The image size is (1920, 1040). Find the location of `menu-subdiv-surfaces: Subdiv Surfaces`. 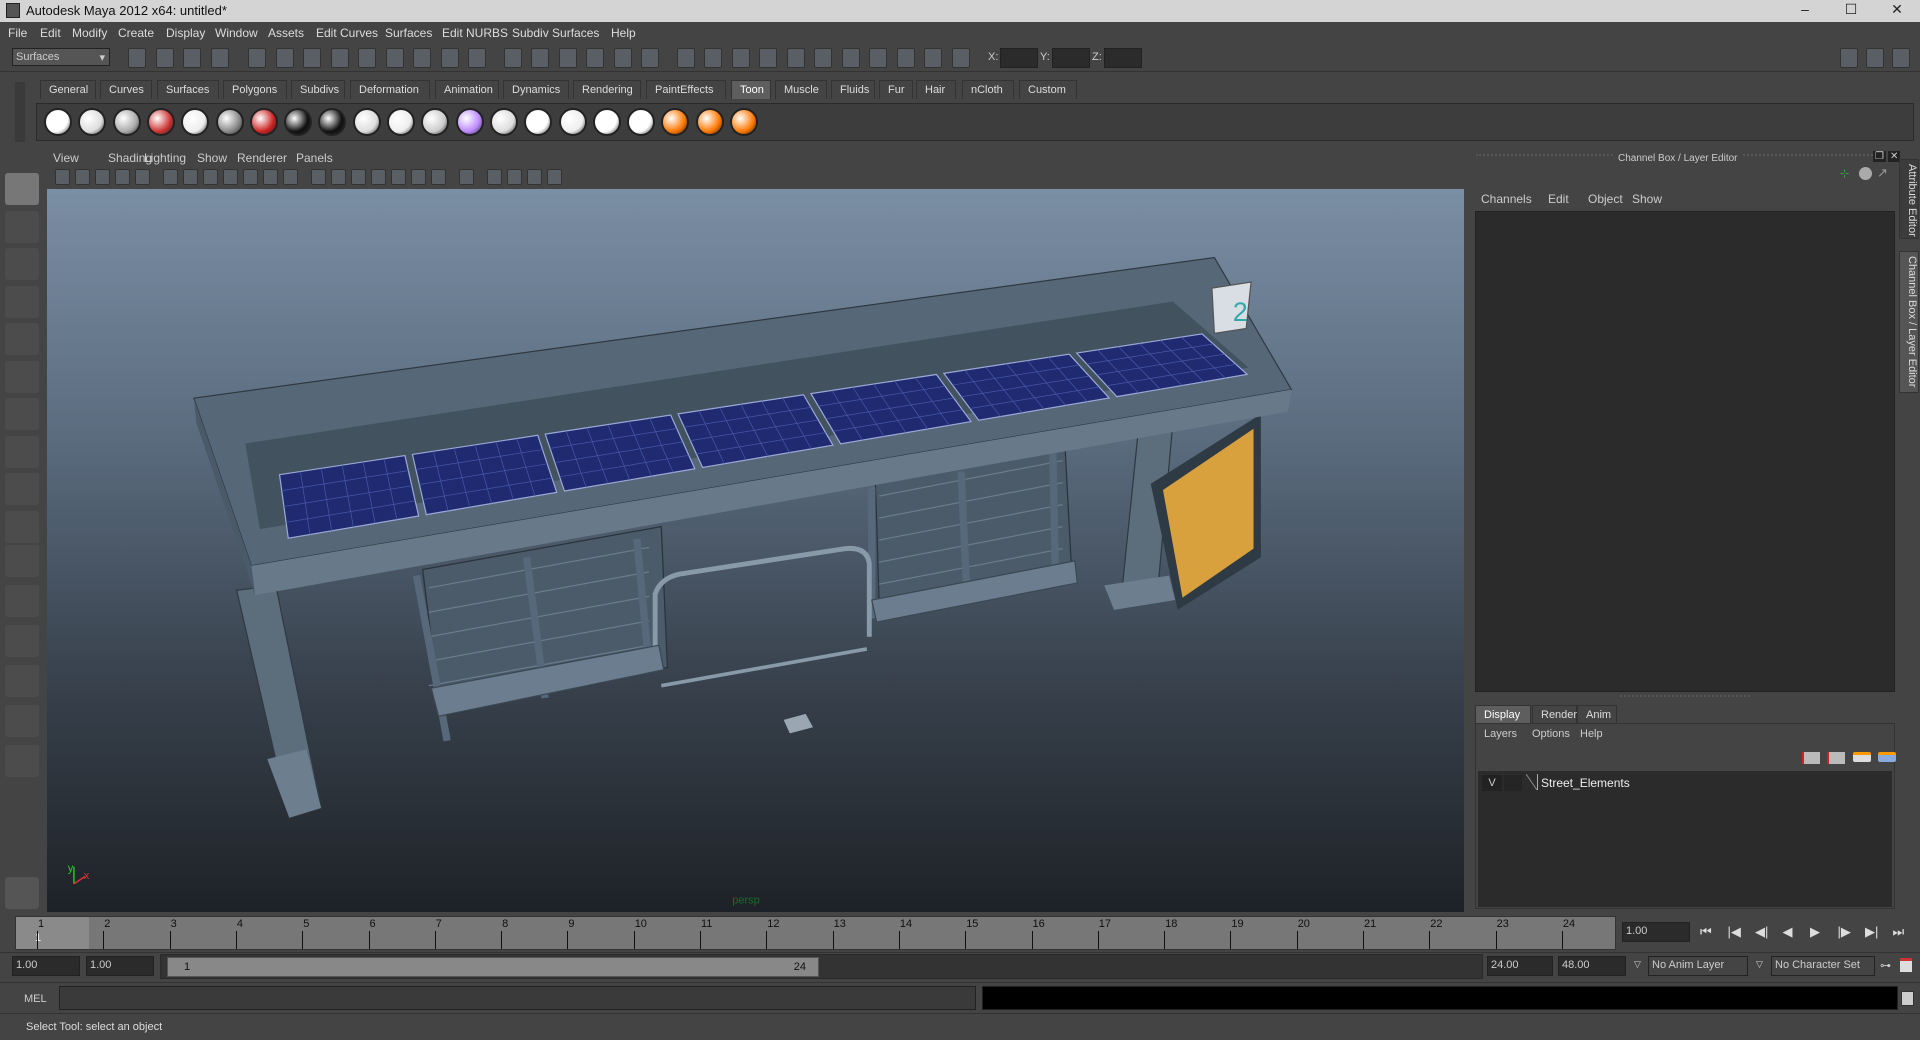

menu-subdiv-surfaces: Subdiv Surfaces is located at coordinates (555, 33).